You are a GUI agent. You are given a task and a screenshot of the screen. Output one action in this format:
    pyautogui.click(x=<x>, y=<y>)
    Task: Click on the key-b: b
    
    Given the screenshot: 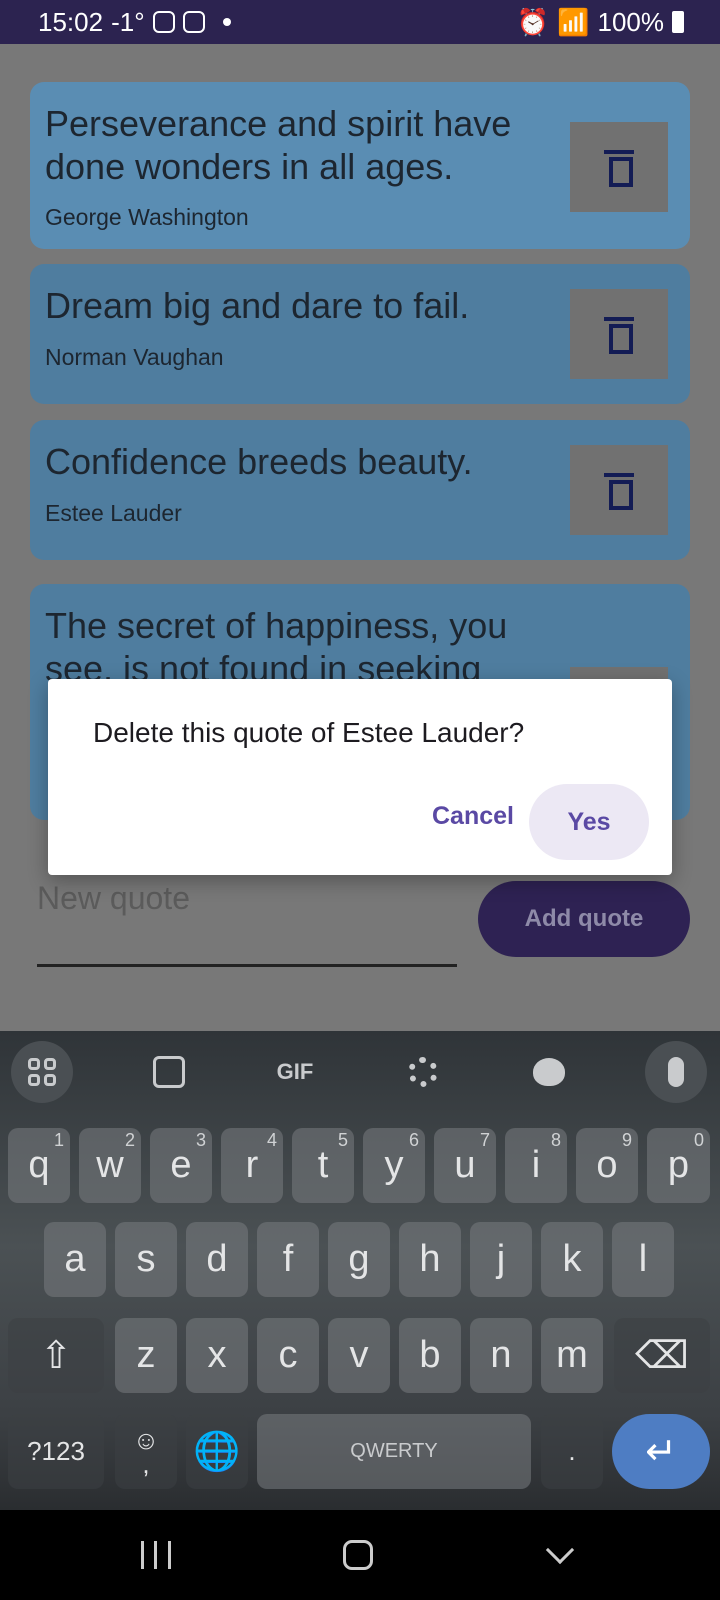 What is the action you would take?
    pyautogui.click(x=430, y=1355)
    